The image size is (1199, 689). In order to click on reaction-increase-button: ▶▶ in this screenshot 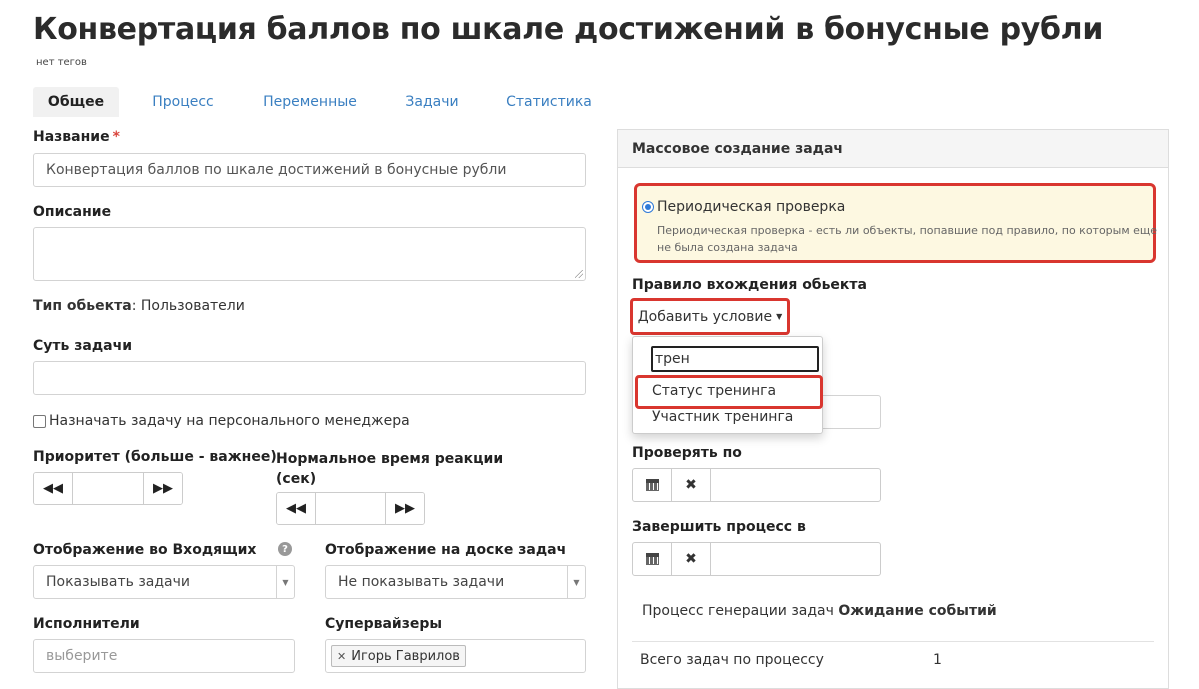, I will do `click(405, 508)`.